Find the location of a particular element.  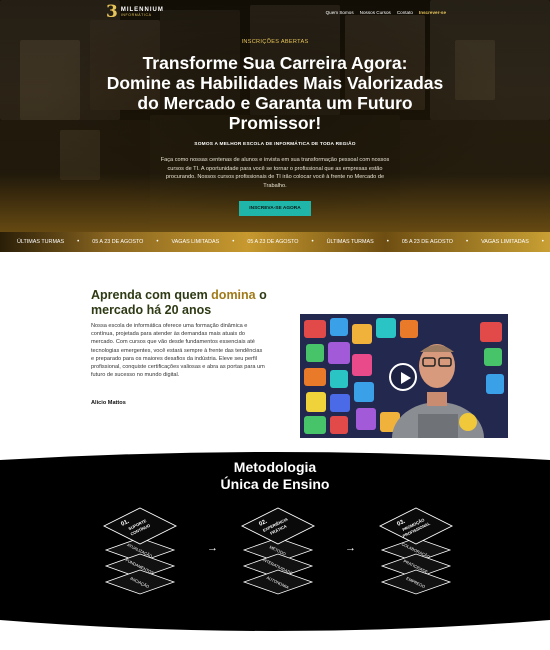

play-icon is located at coordinates (403, 377).